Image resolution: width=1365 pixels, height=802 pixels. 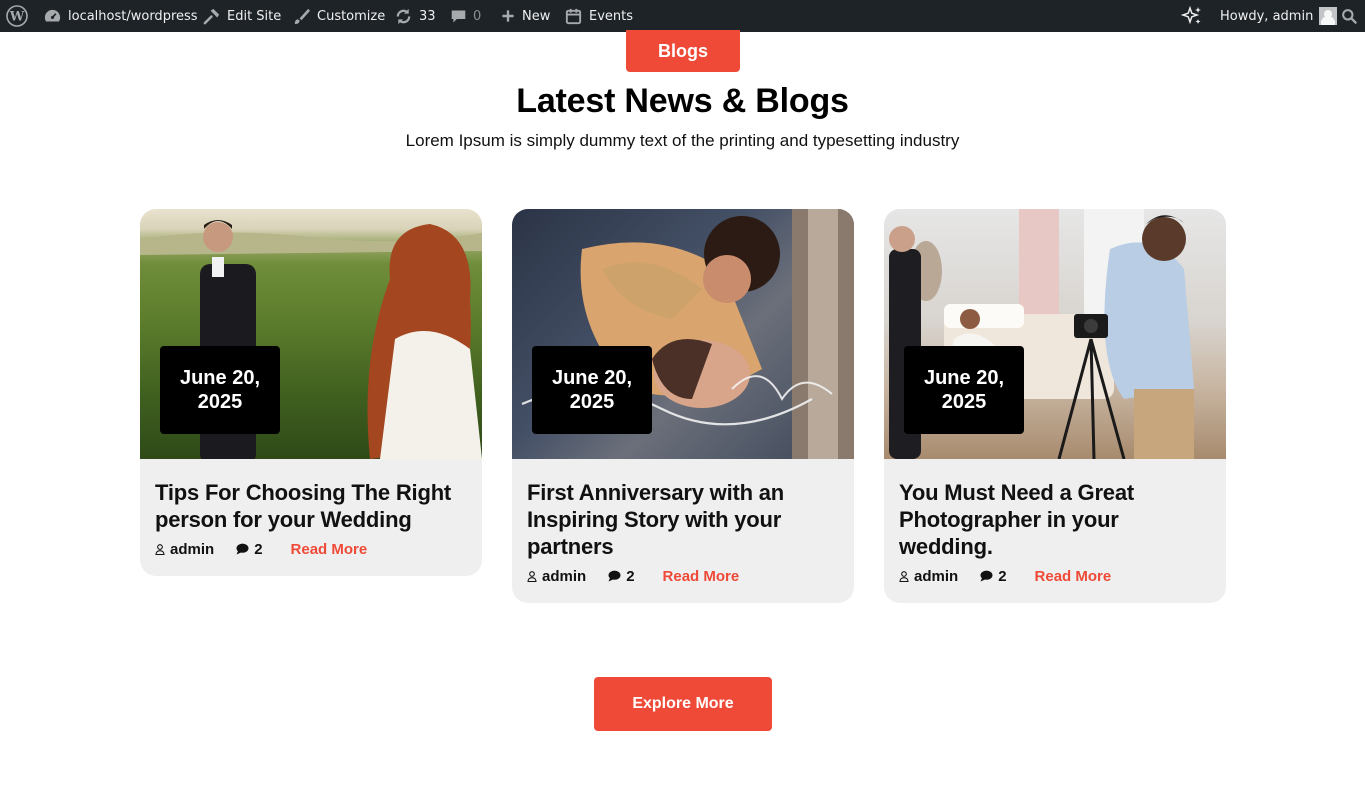 I want to click on new-content-link: New, so click(x=525, y=16).